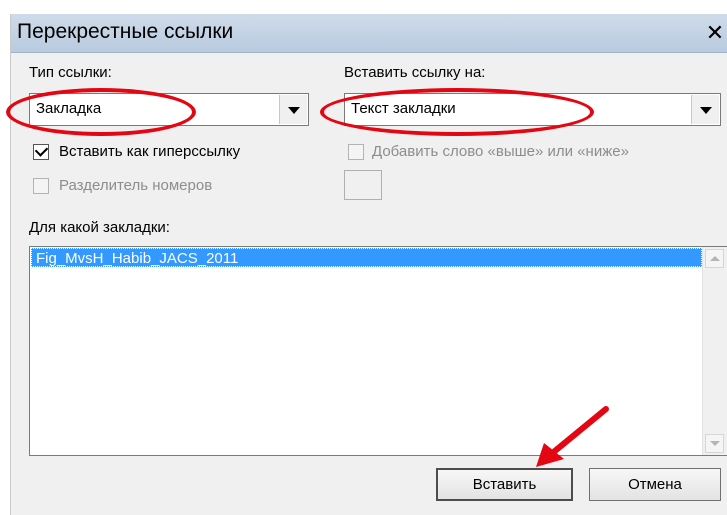 The height and width of the screenshot is (515, 727). Describe the element at coordinates (41, 186) in the screenshot. I see `separator-checkbox` at that location.